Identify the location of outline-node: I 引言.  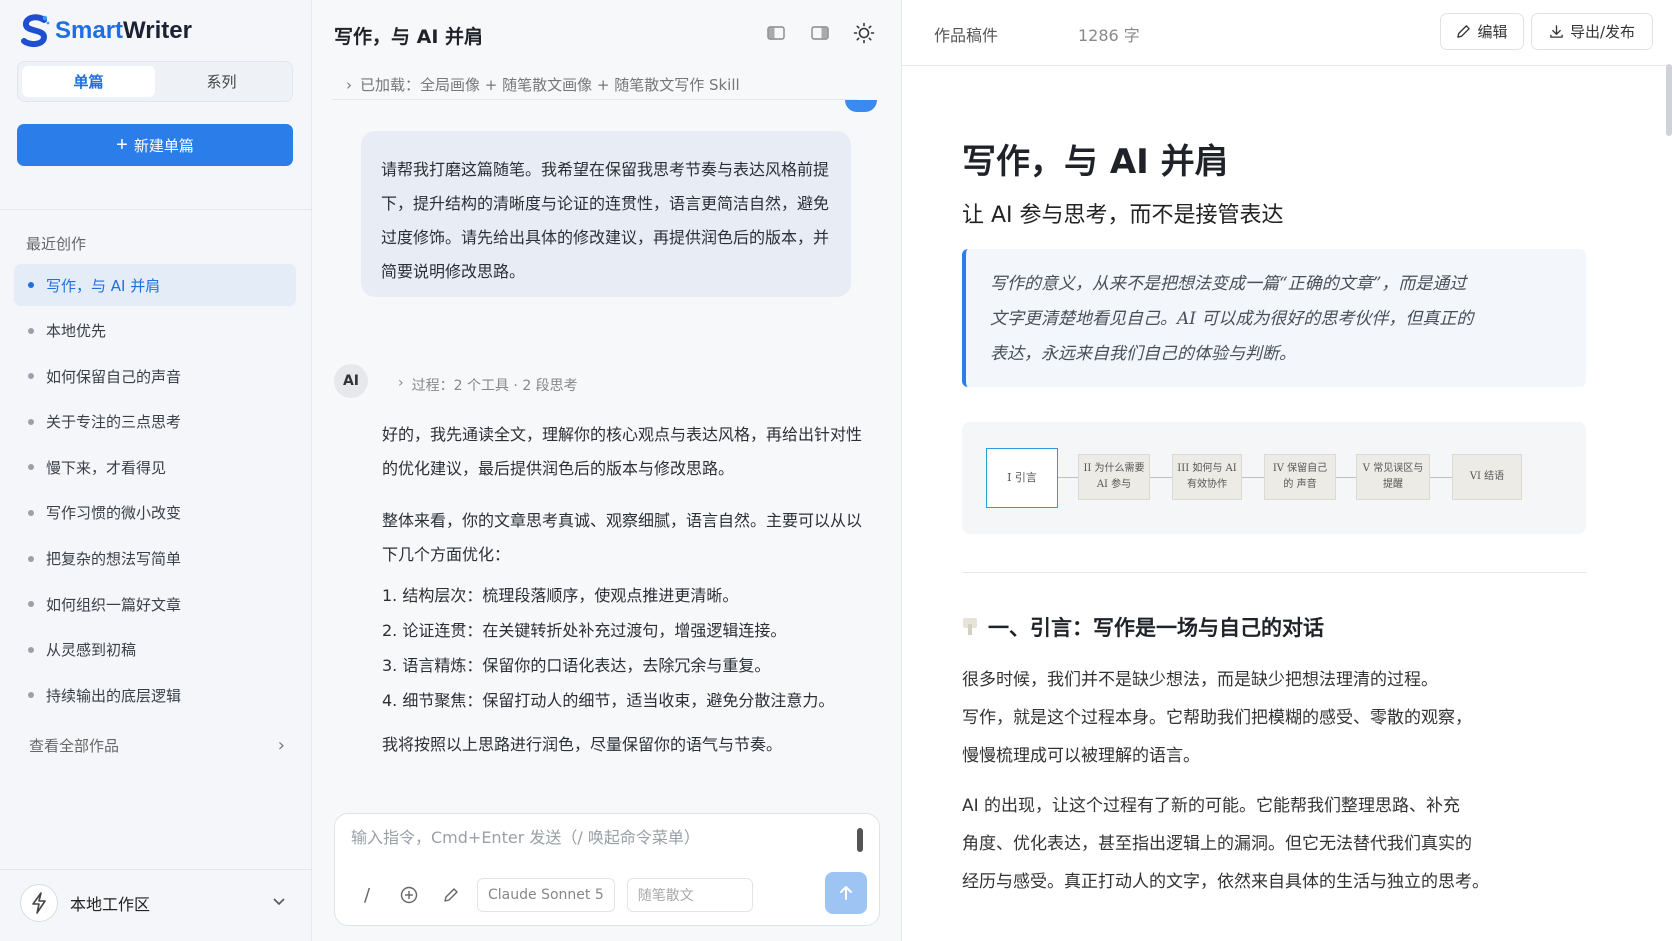
(1022, 478).